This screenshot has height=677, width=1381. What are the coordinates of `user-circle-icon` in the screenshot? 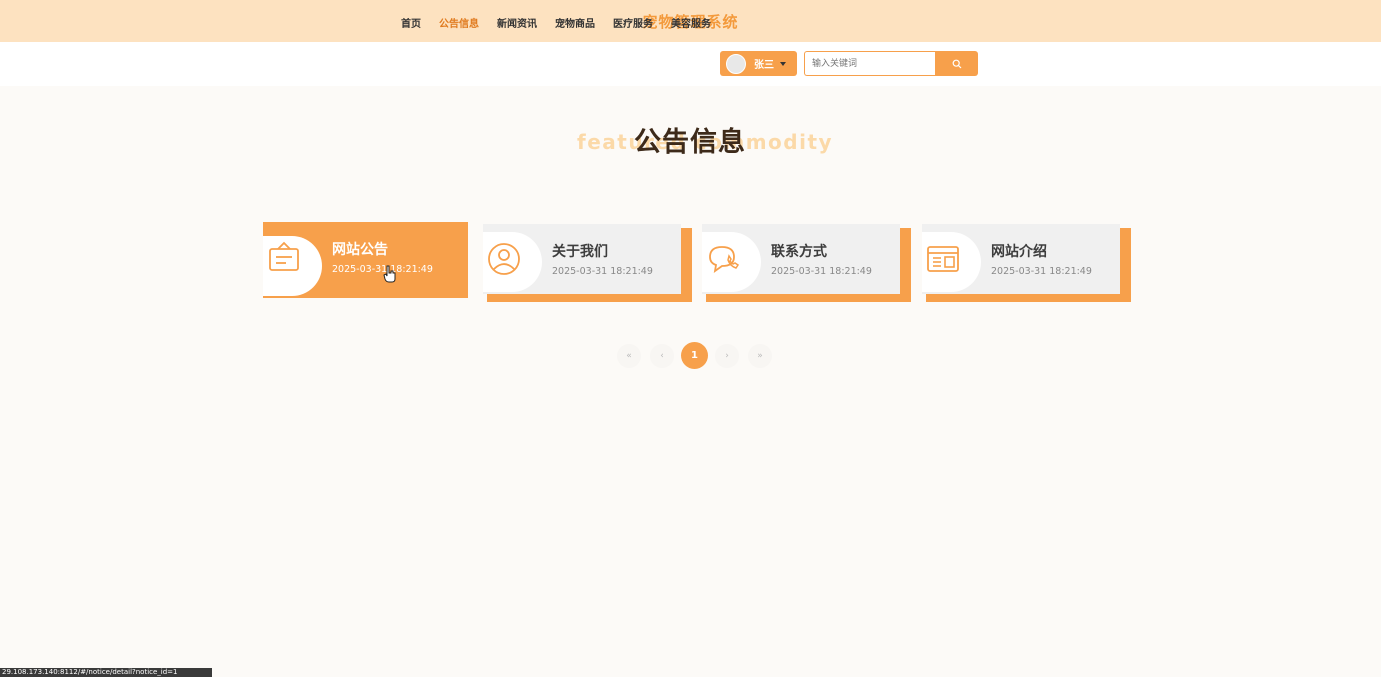 It's located at (504, 259).